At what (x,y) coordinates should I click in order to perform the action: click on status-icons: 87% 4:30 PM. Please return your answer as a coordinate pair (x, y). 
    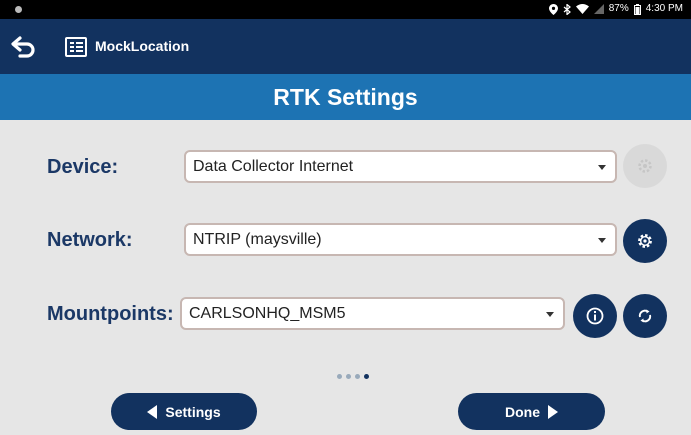
    Looking at the image, I should click on (615, 9).